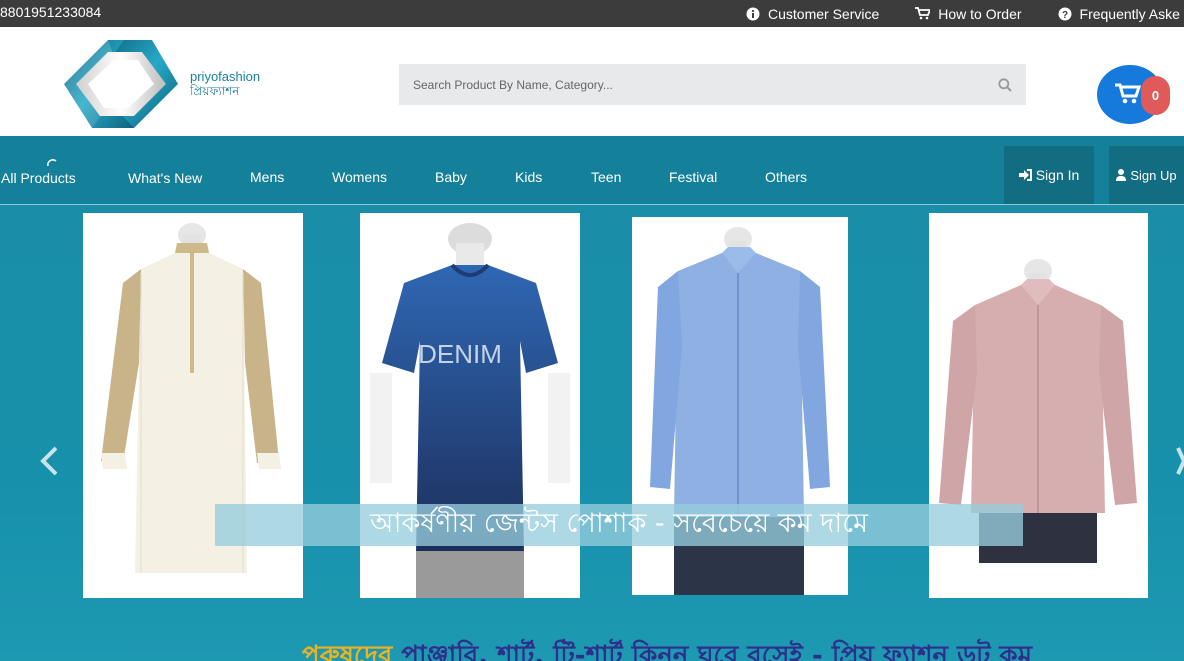  What do you see at coordinates (38, 178) in the screenshot?
I see `nav-all-products: All Products` at bounding box center [38, 178].